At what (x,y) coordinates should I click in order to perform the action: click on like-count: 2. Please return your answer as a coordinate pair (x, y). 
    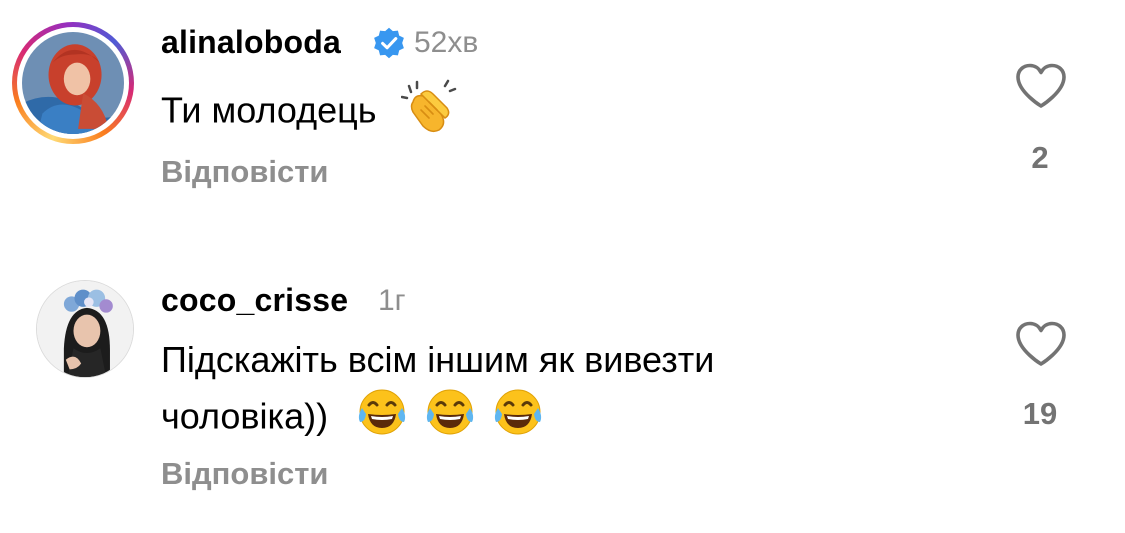
    Looking at the image, I should click on (1040, 157).